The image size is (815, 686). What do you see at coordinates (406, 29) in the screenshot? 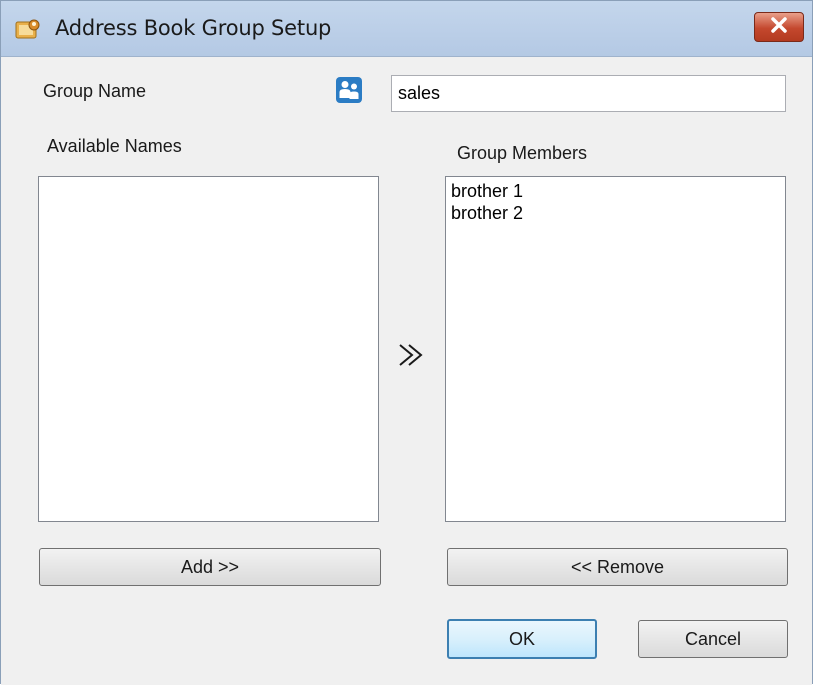
I see `title-bar: Address Book Group Setup` at bounding box center [406, 29].